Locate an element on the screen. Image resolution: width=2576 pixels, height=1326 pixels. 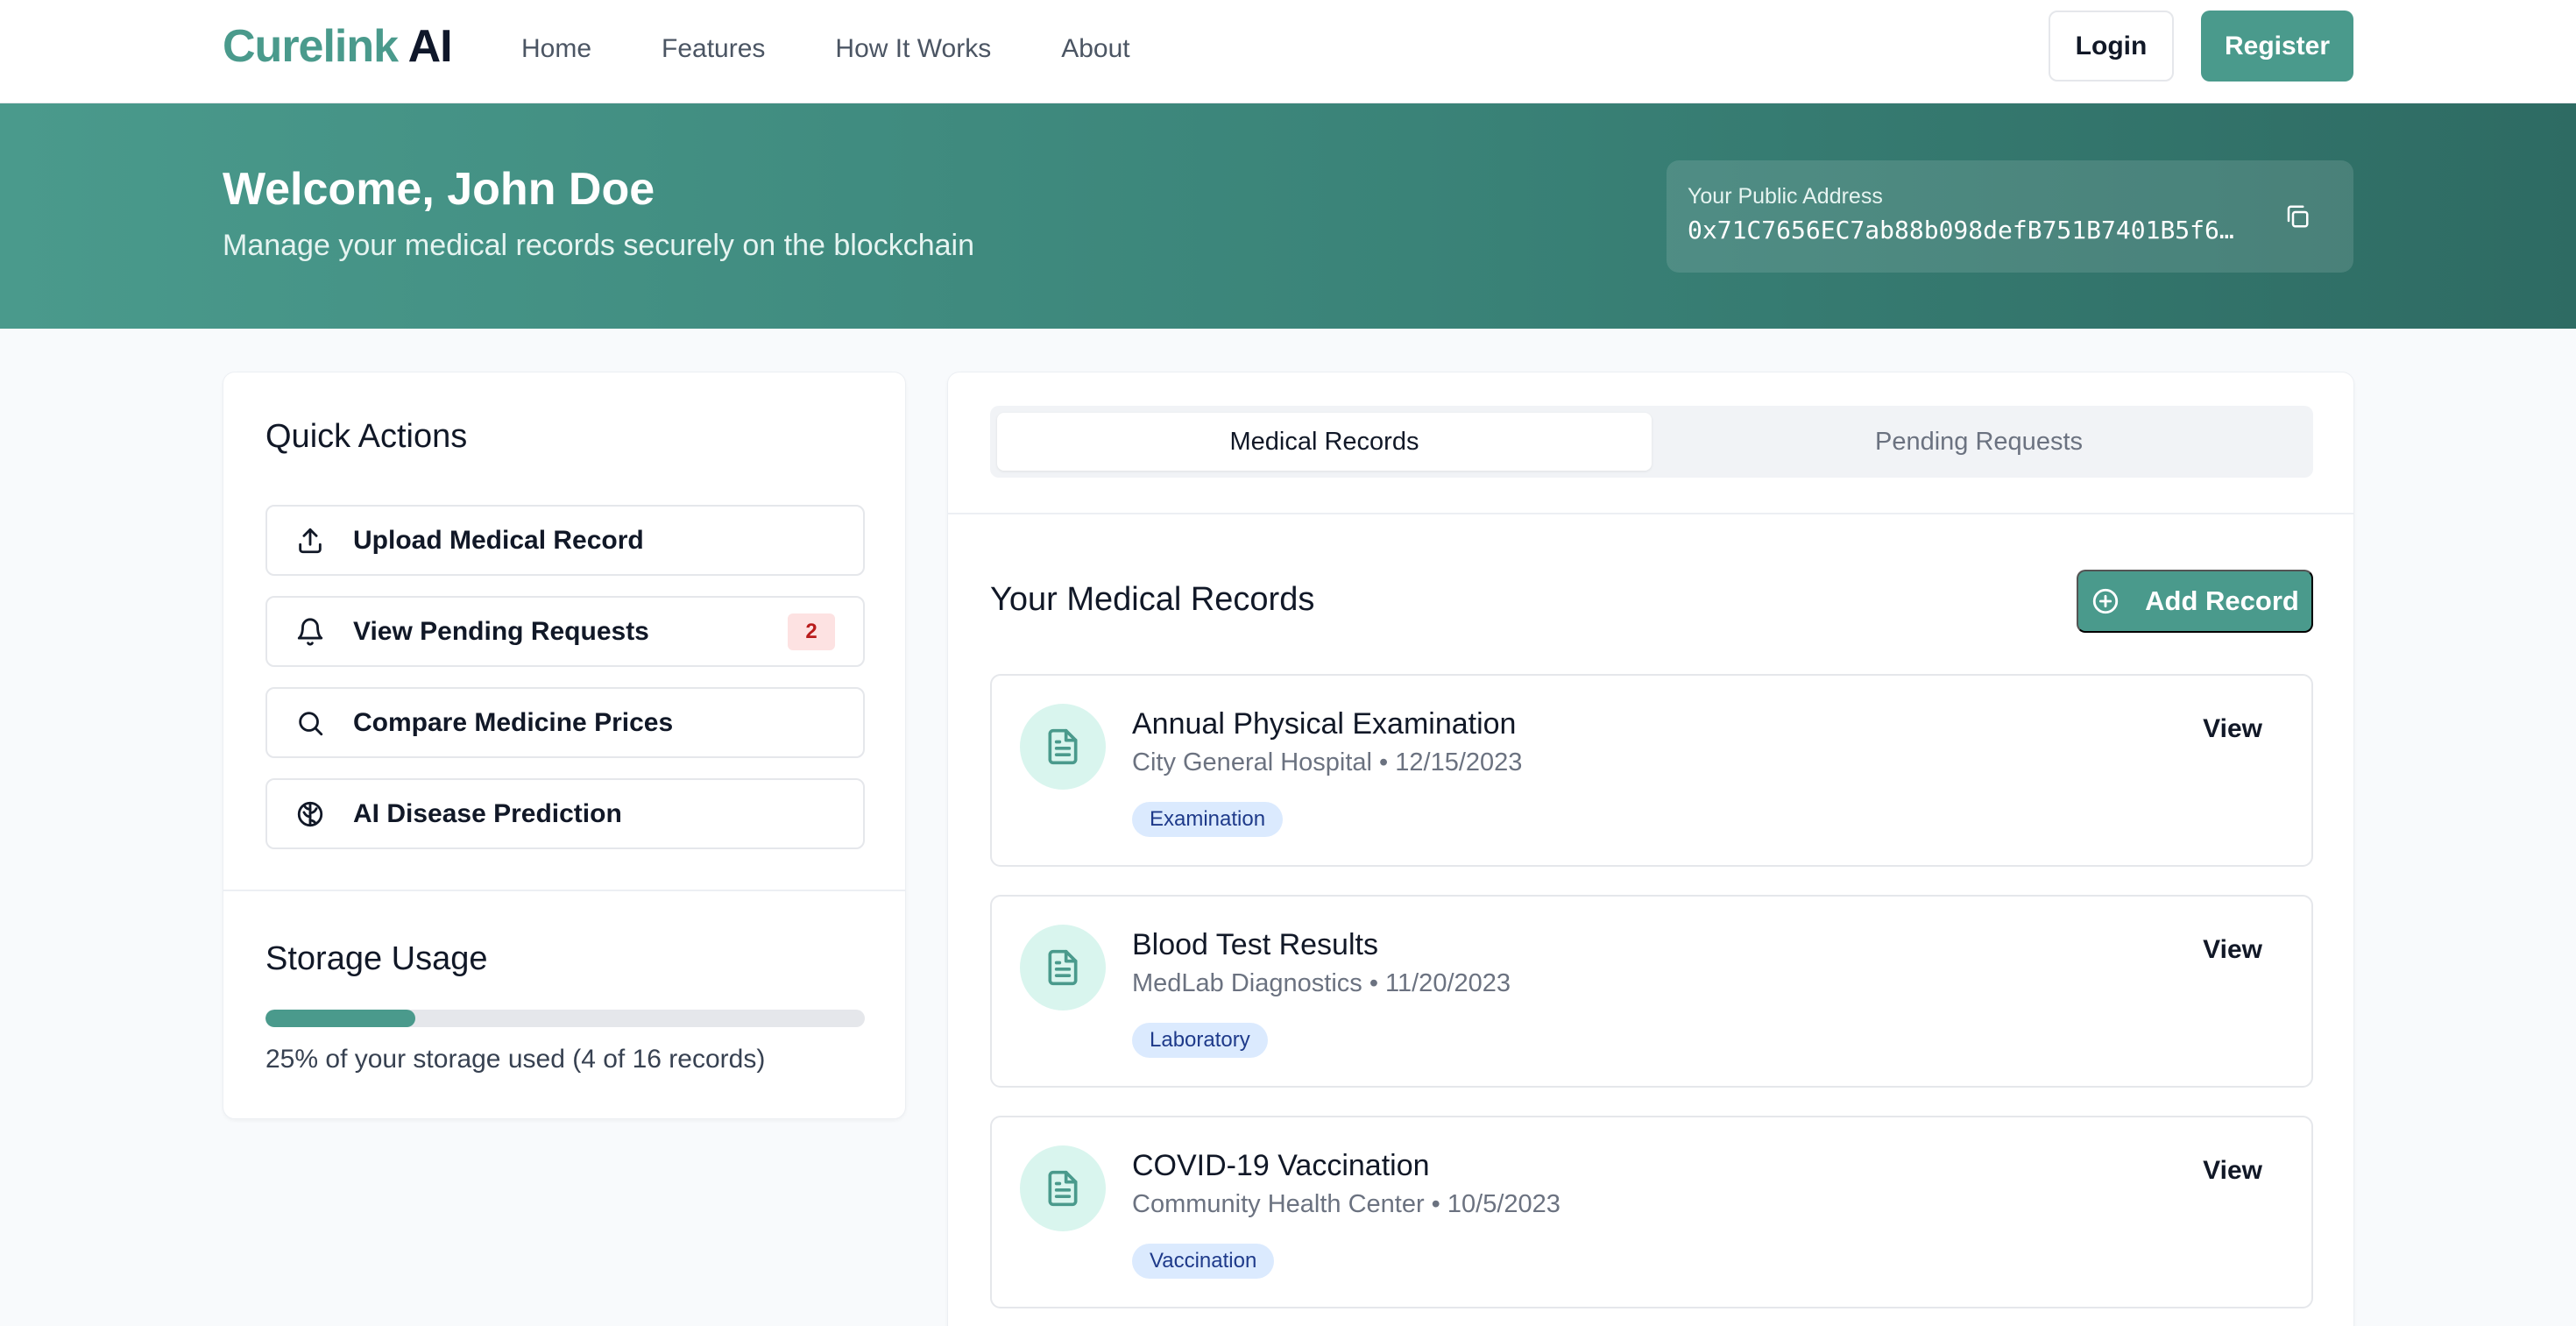
pending-count-badge: 2 is located at coordinates (811, 631).